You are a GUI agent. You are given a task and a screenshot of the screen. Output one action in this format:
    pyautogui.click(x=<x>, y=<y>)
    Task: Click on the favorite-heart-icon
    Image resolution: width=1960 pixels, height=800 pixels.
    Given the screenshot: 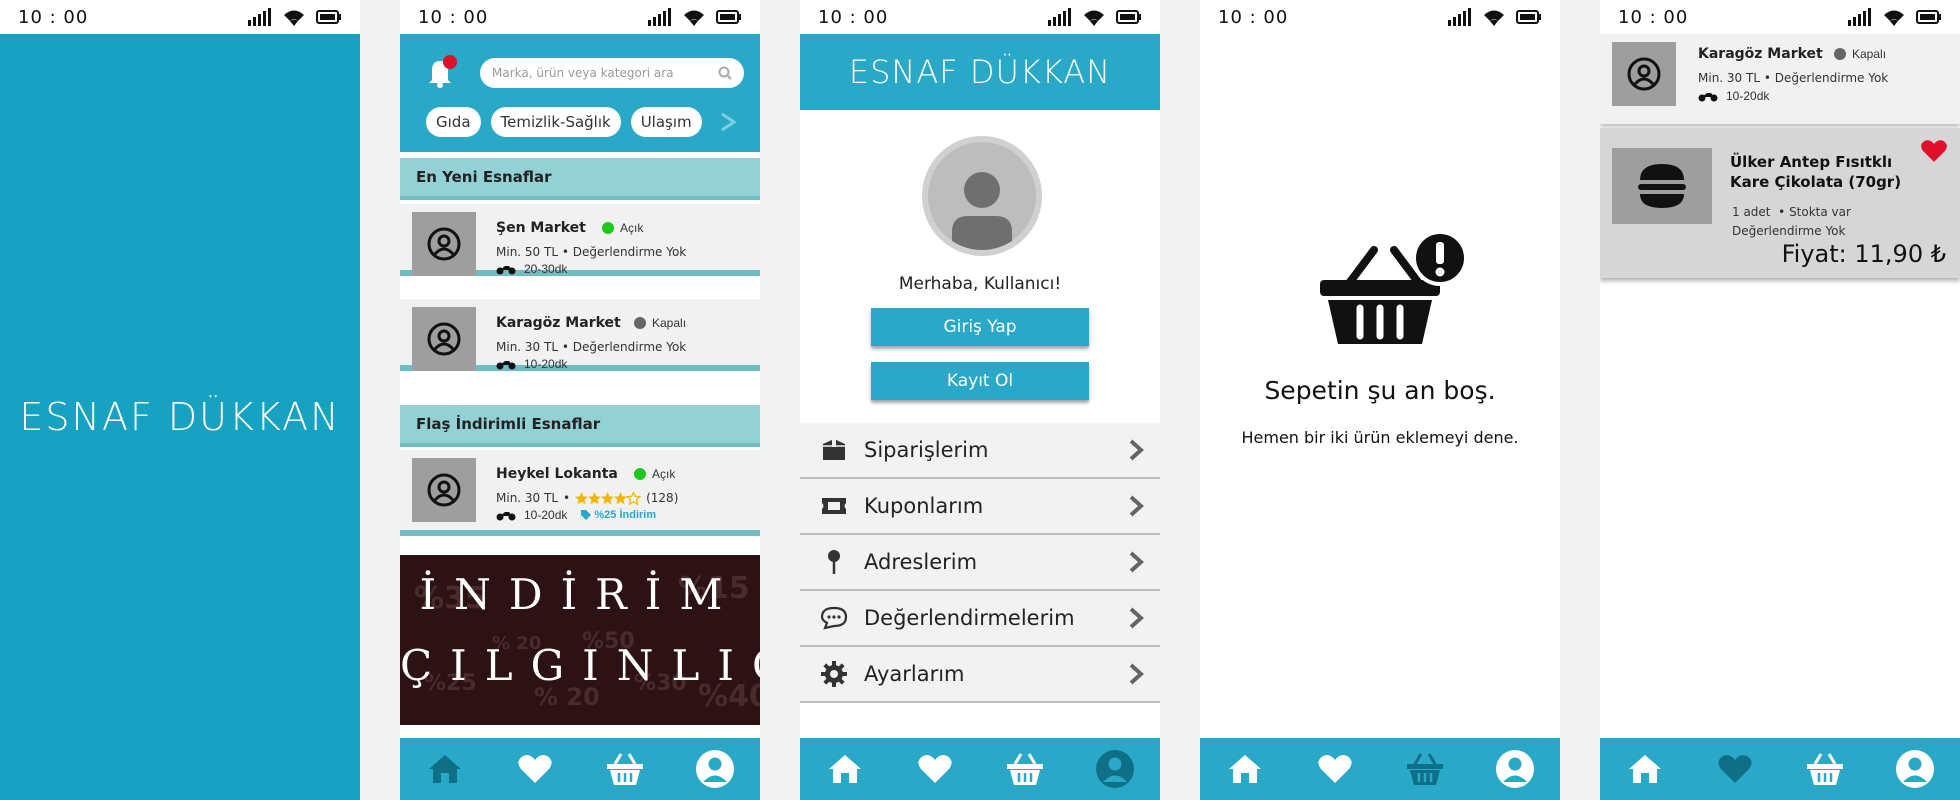 What is the action you would take?
    pyautogui.click(x=1934, y=151)
    